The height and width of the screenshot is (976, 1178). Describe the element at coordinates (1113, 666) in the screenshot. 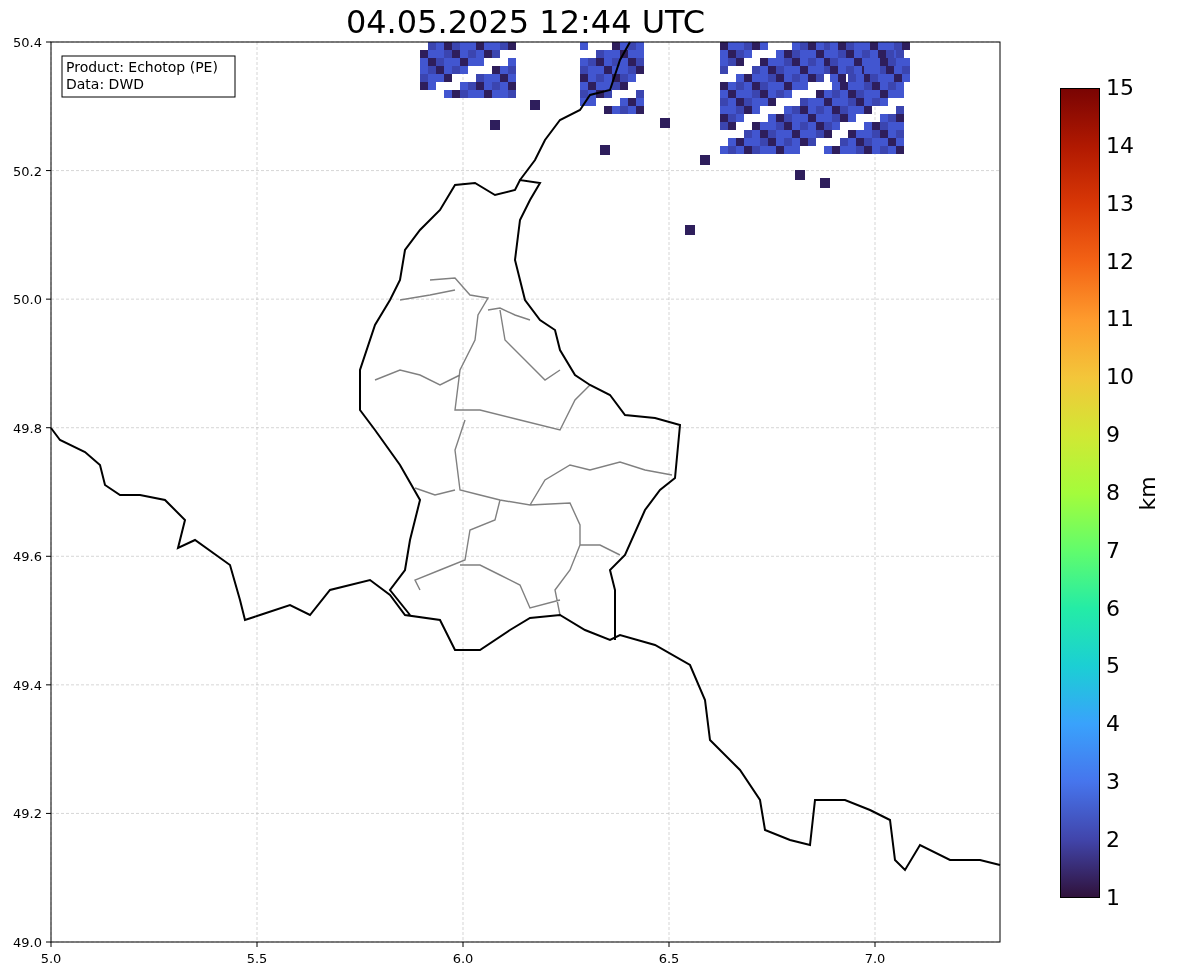

I see `colorbar-tick-label: 5` at that location.